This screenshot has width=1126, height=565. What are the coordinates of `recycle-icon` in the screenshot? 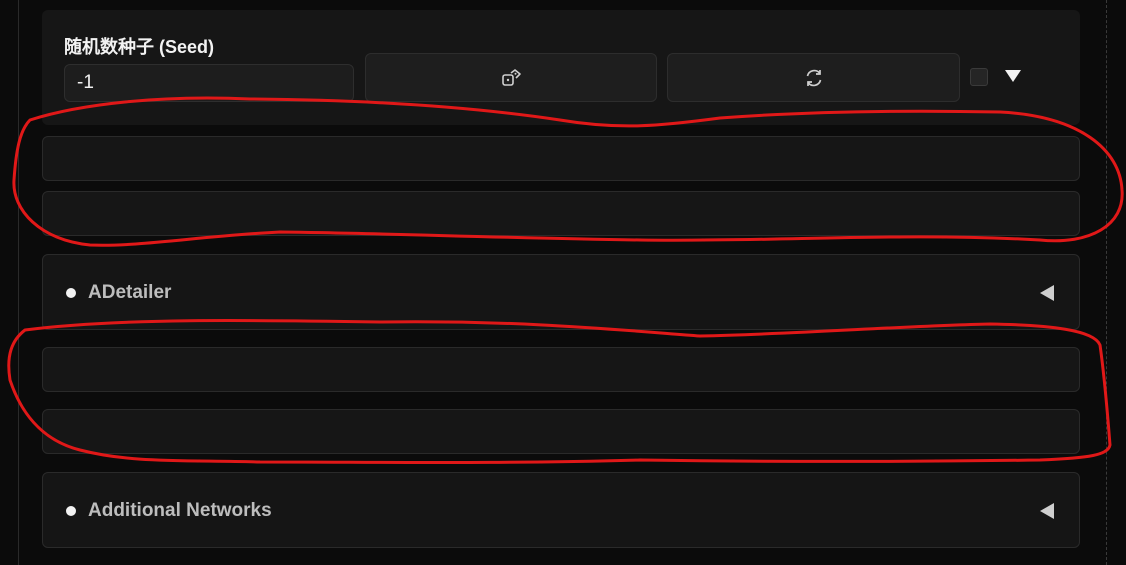 It's located at (813, 77).